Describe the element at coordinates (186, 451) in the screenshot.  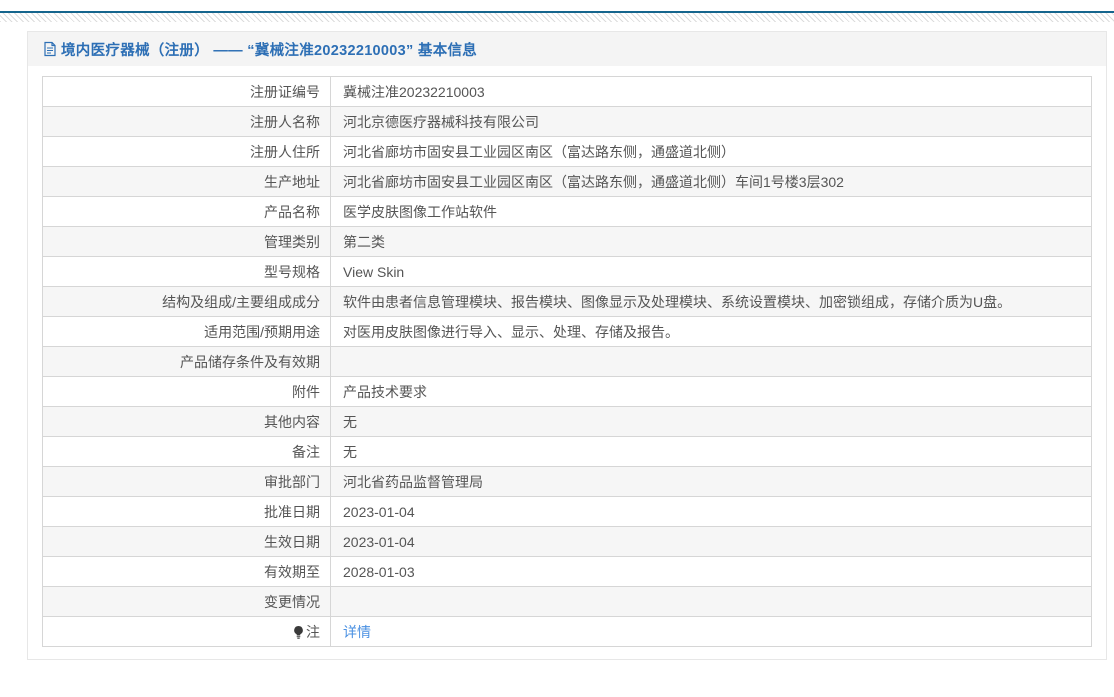
I see `row-label: 备注` at that location.